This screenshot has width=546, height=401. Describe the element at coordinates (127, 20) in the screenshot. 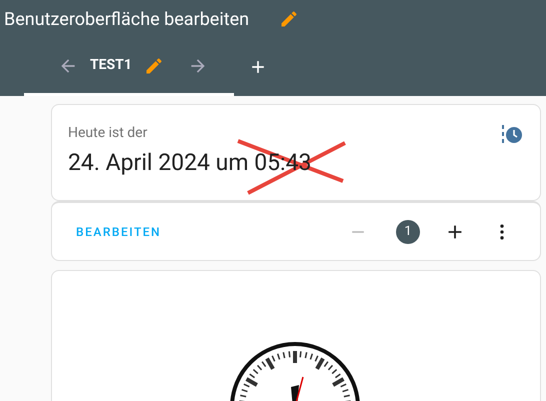

I see `page-title: Benutzeroberfläche bearbeiten` at that location.